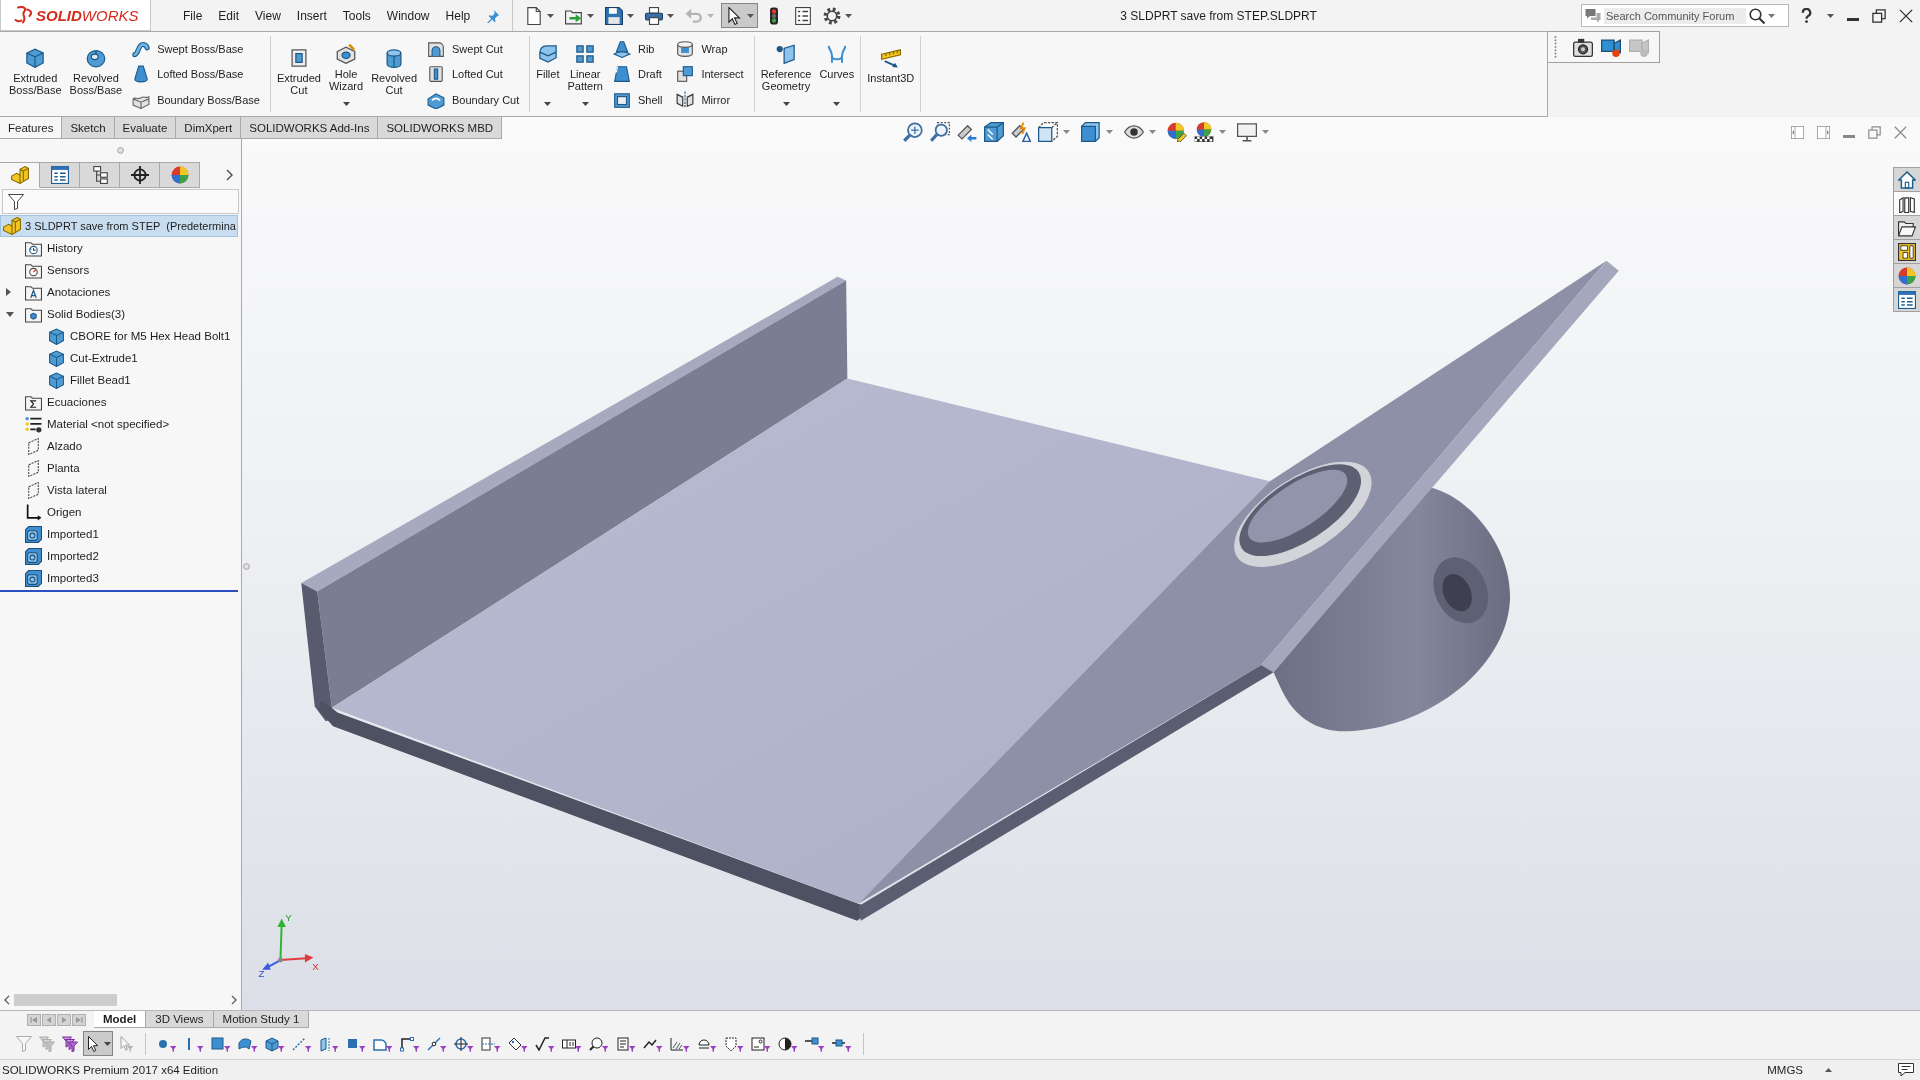 The width and height of the screenshot is (1920, 1080). I want to click on tree-item: History, so click(54, 248).